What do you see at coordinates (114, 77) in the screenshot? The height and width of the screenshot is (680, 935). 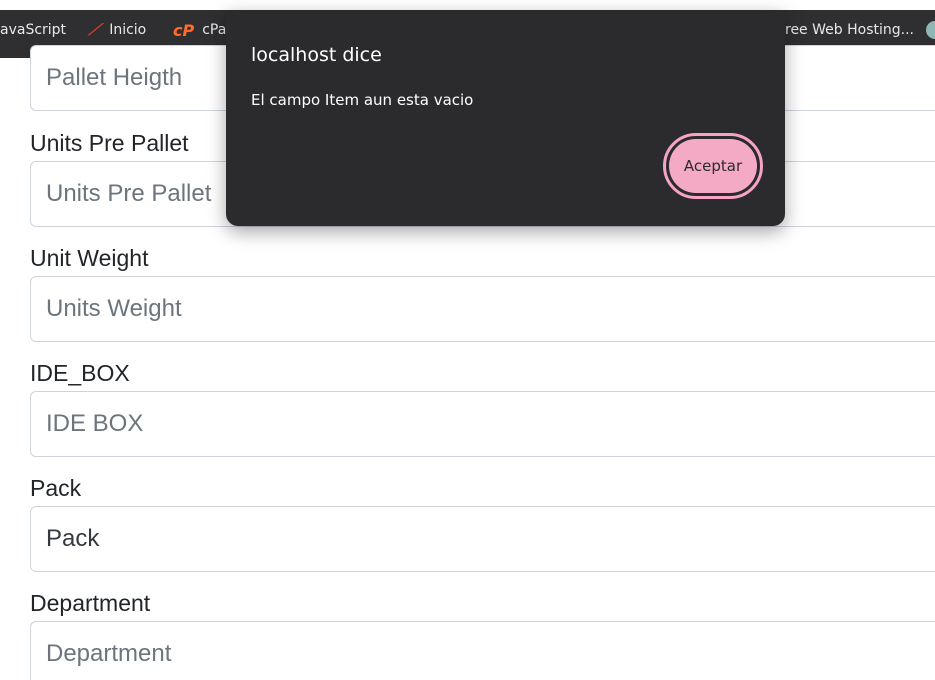 I see `pallet-height-placeholder: Pallet Heigth` at bounding box center [114, 77].